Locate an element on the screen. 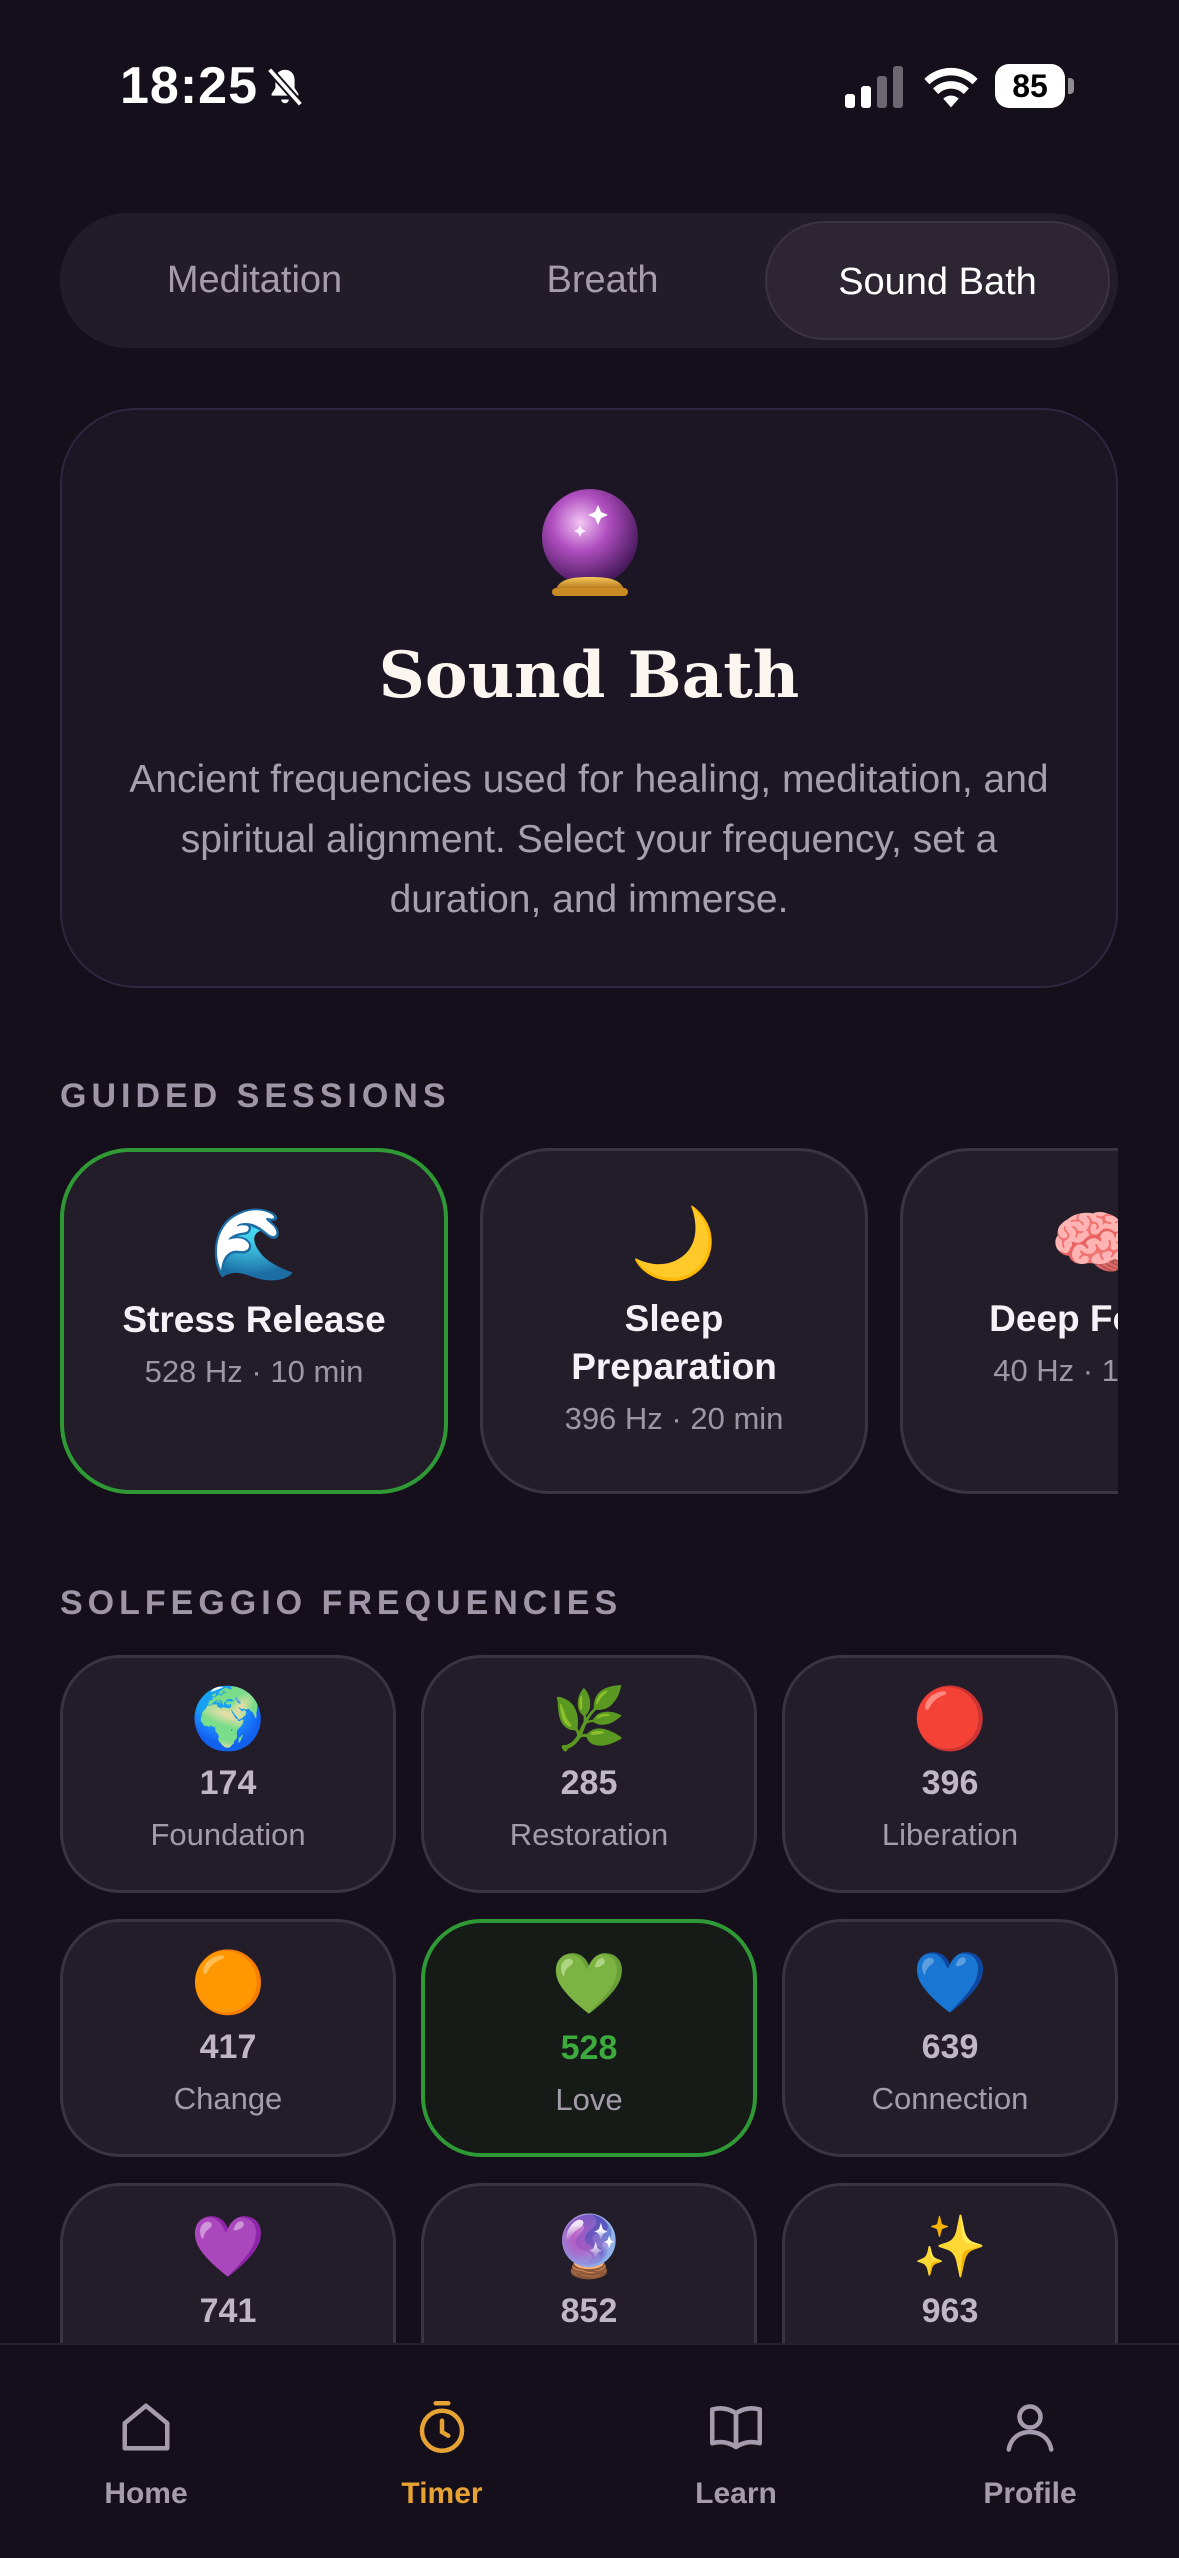  frequency-value: 528 is located at coordinates (589, 2048).